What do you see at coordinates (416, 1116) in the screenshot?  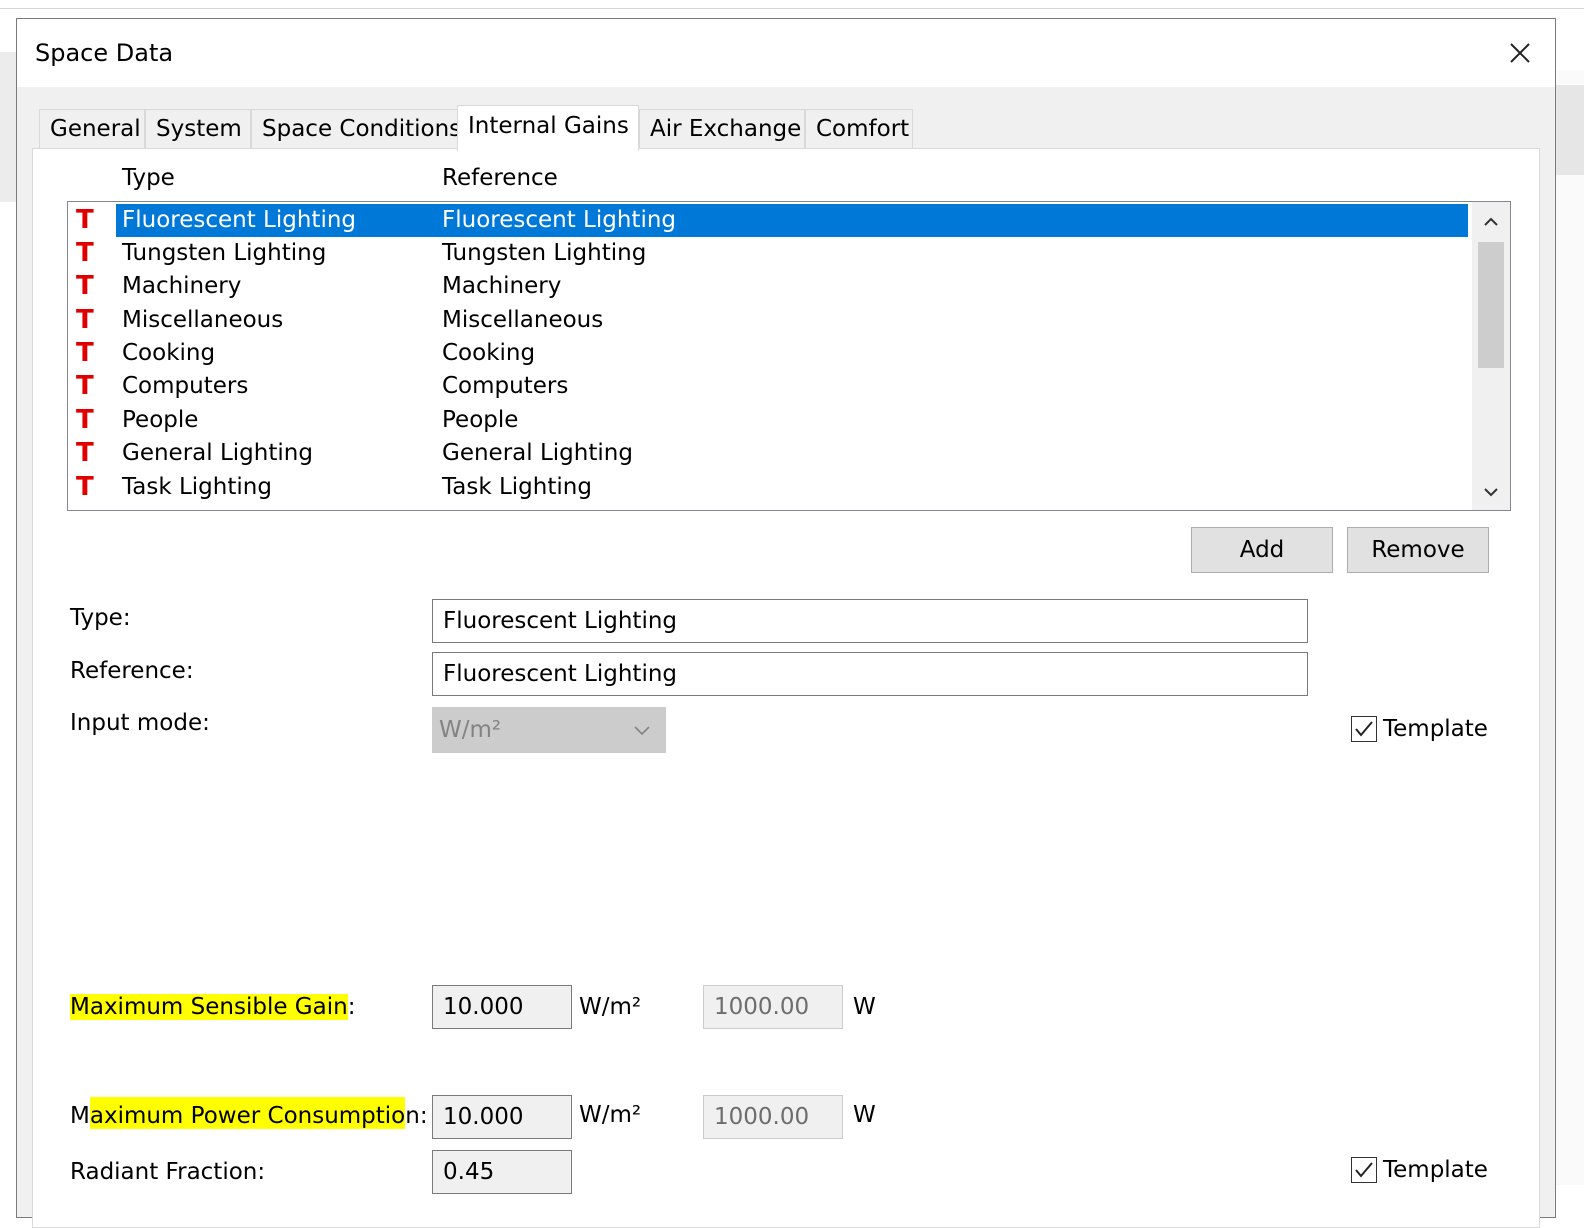 I see `label-suffix: n:` at bounding box center [416, 1116].